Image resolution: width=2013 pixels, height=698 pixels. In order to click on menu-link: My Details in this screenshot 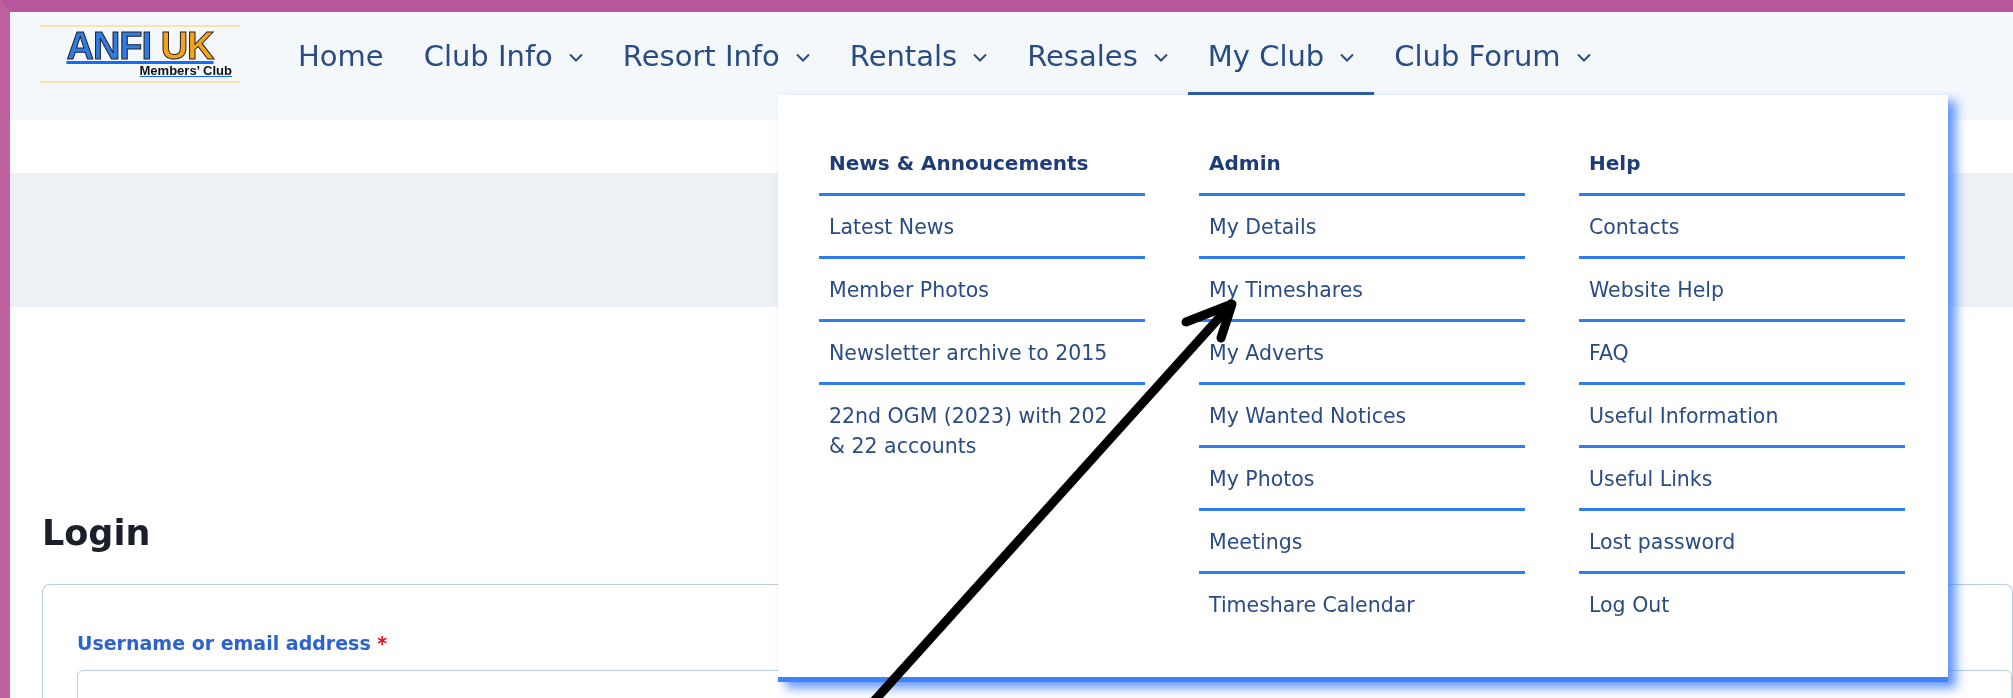, I will do `click(1362, 227)`.